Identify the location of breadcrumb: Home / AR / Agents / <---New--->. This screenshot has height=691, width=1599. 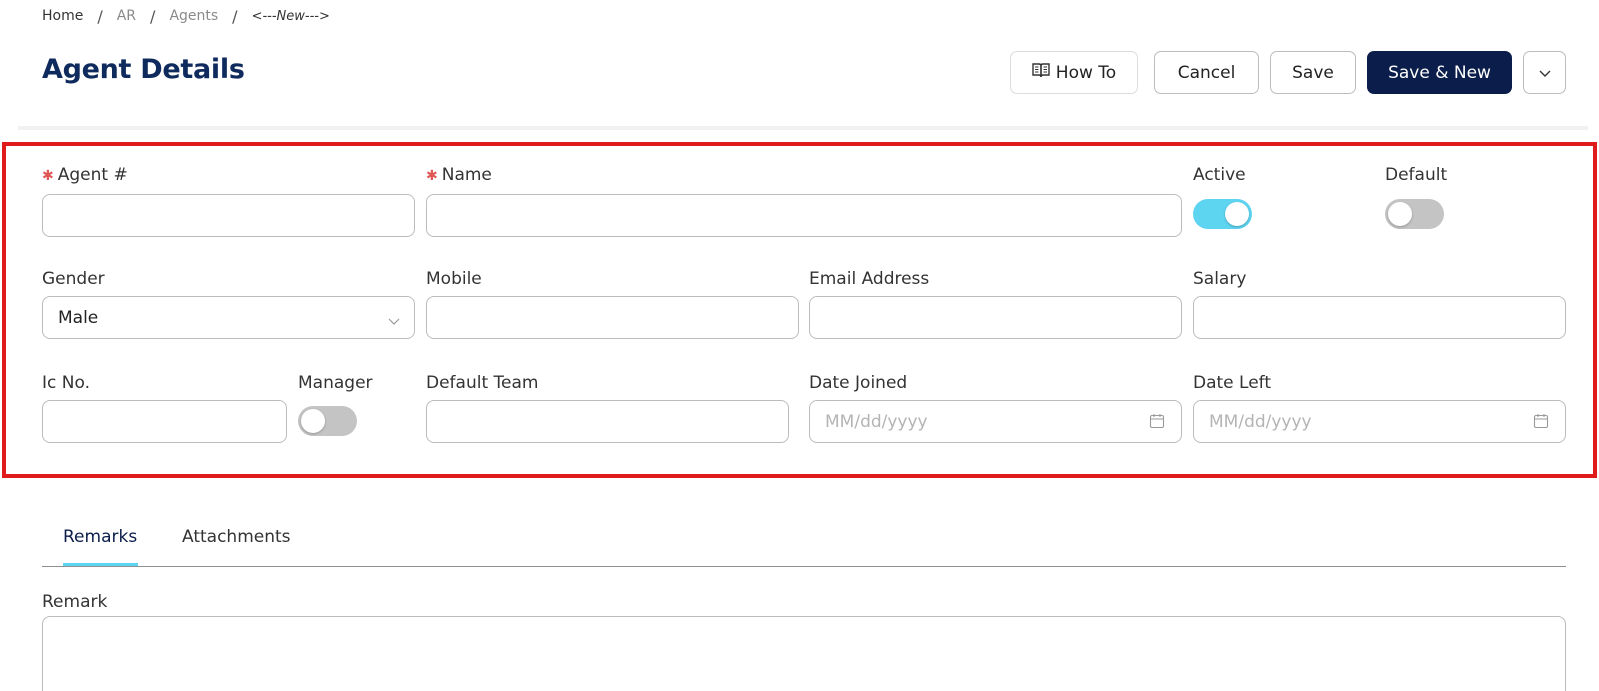
(186, 16).